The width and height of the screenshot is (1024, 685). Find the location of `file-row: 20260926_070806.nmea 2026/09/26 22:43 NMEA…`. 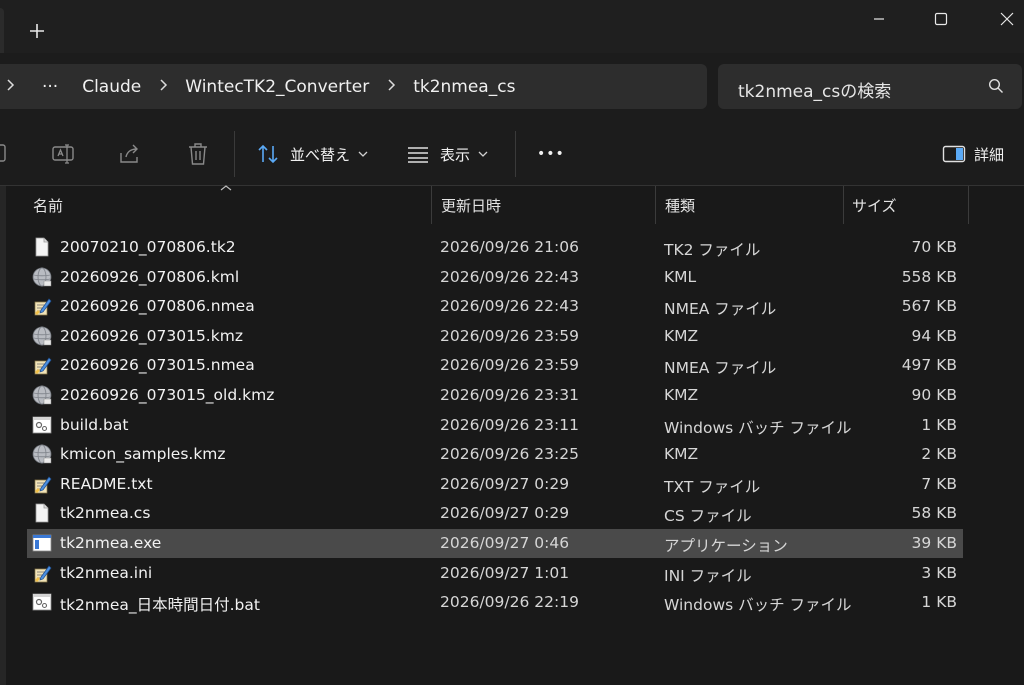

file-row: 20260926_070806.nmea 2026/09/26 22:43 NMEA… is located at coordinates (495, 306).